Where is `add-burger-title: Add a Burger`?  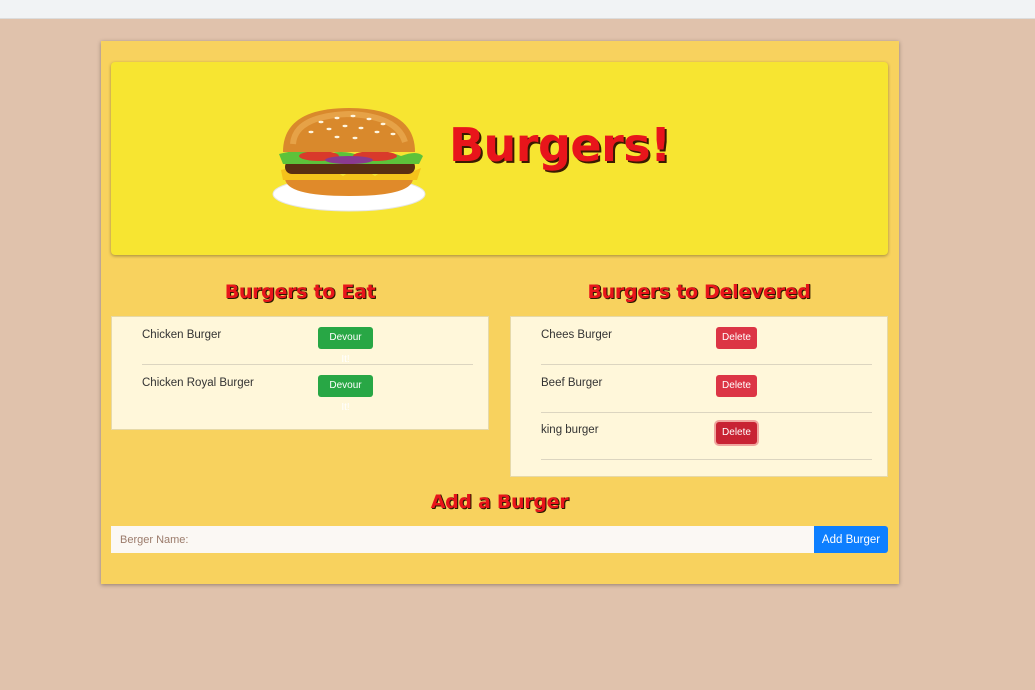
add-burger-title: Add a Burger is located at coordinates (499, 502).